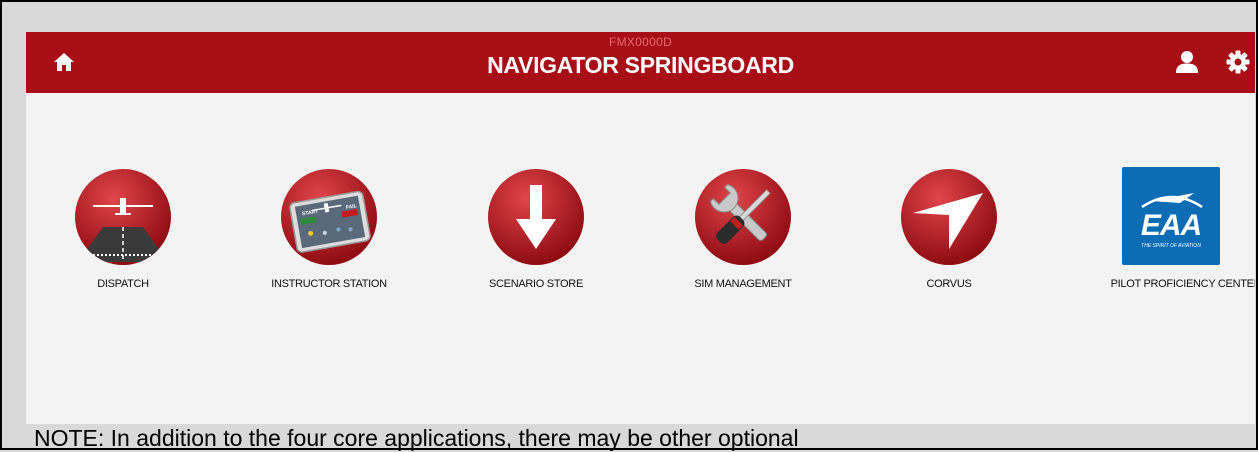 The width and height of the screenshot is (1258, 452). Describe the element at coordinates (536, 217) in the screenshot. I see `download-arrow-icon` at that location.